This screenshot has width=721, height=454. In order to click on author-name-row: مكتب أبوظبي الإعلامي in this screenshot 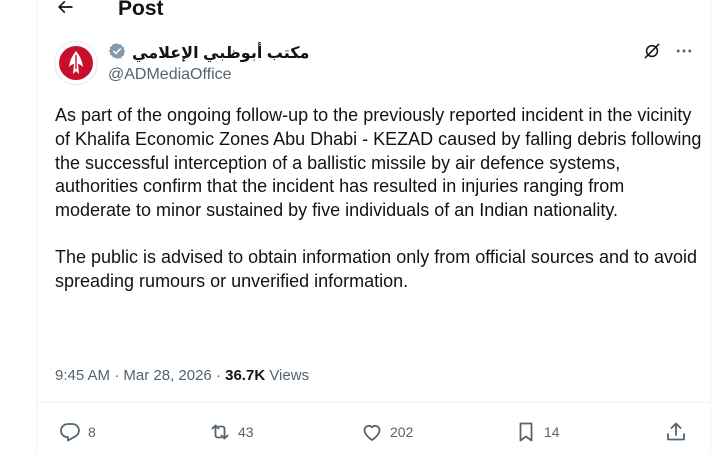, I will do `click(208, 53)`.